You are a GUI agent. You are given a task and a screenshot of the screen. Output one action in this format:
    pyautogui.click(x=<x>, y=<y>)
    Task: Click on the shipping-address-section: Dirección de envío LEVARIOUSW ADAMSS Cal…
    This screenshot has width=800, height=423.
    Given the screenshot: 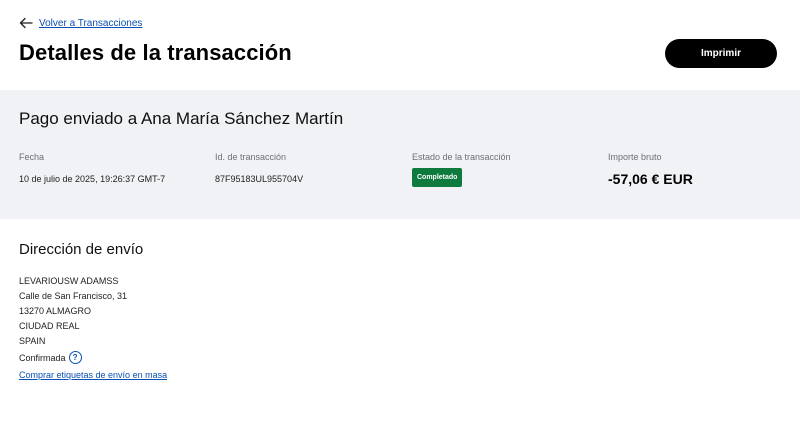 What is the action you would take?
    pyautogui.click(x=93, y=310)
    